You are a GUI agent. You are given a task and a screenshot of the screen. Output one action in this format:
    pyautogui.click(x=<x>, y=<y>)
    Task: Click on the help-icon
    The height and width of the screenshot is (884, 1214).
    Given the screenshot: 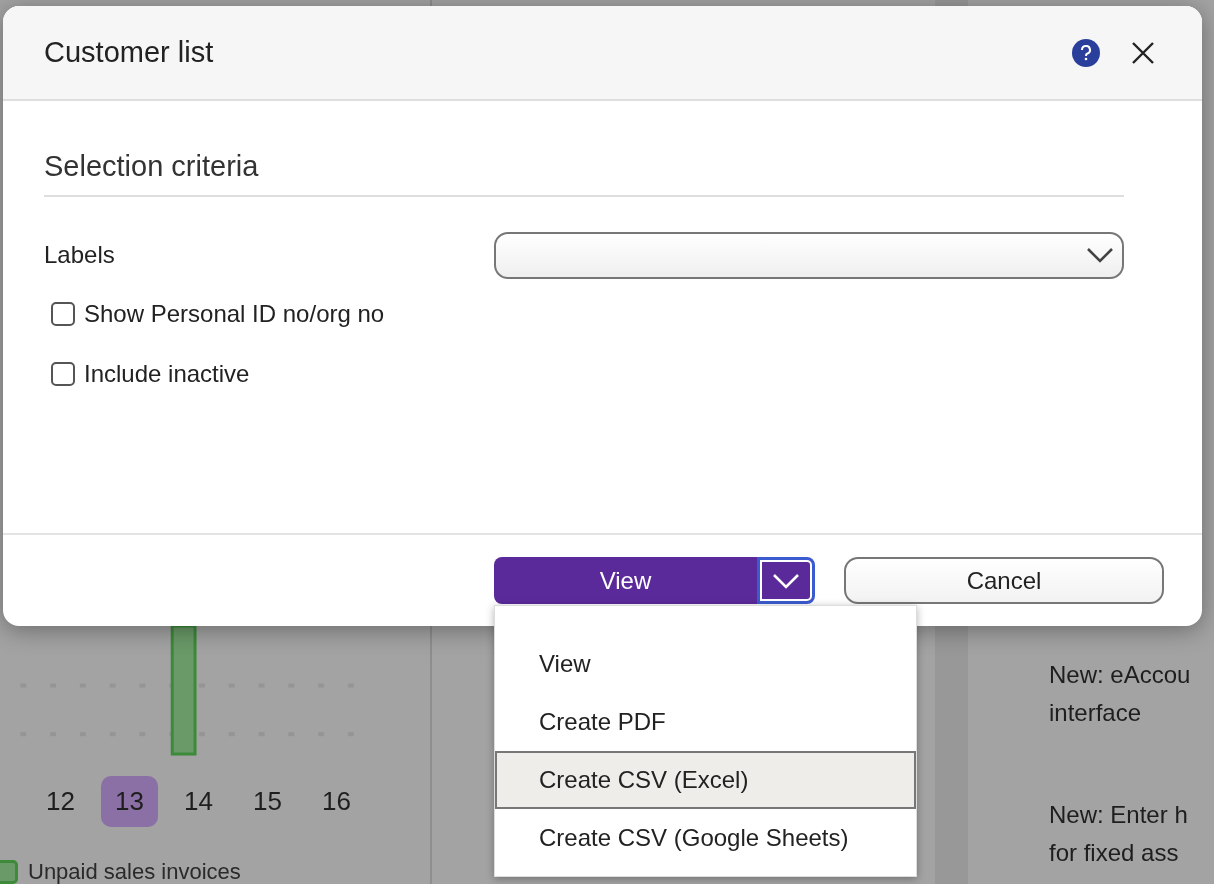 What is the action you would take?
    pyautogui.click(x=1086, y=52)
    